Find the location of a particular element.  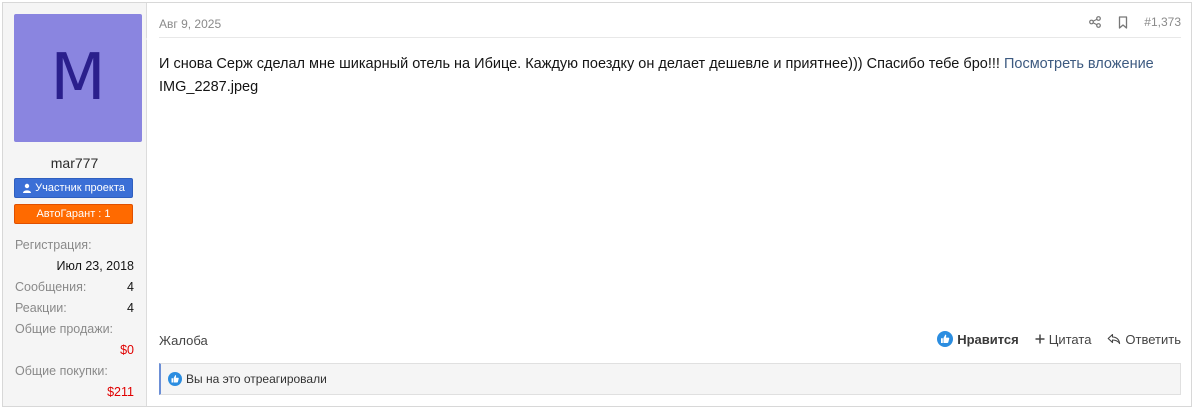

reply-button: Ответить is located at coordinates (1144, 339).